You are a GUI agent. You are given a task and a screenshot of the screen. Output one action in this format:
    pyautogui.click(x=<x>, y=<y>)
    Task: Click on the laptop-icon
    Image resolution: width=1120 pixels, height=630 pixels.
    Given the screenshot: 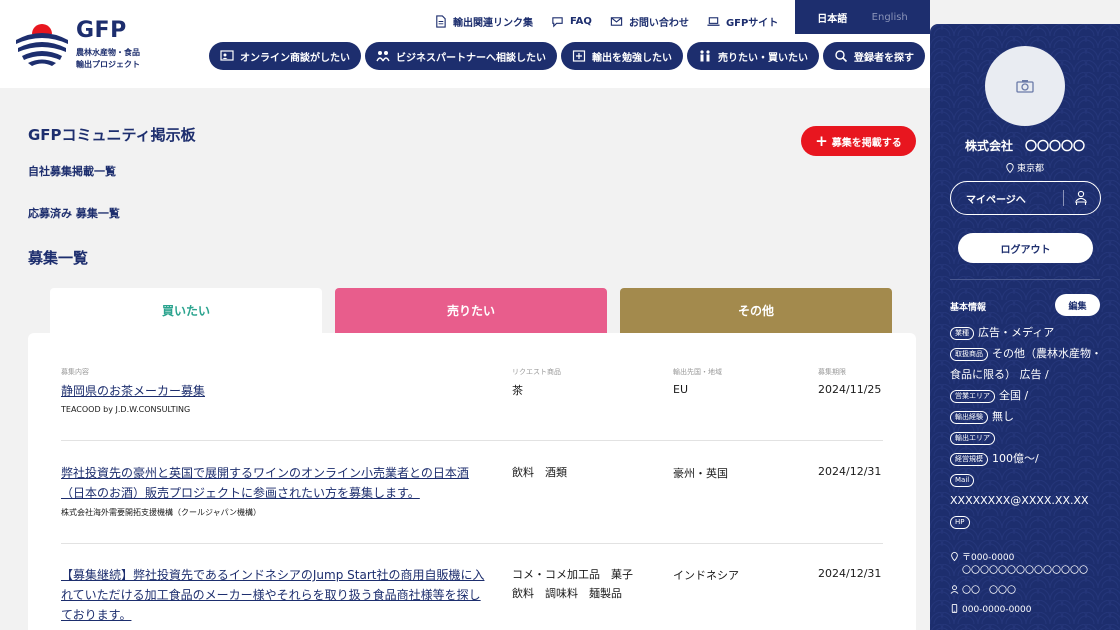 What is the action you would take?
    pyautogui.click(x=713, y=21)
    